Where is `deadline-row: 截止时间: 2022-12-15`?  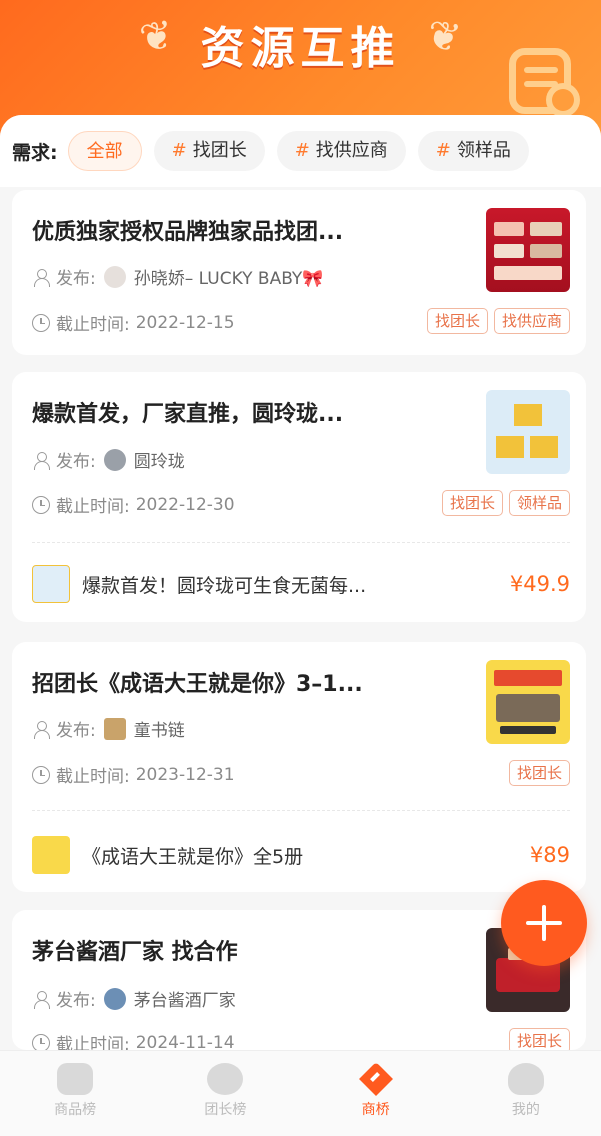
deadline-row: 截止时间: 2022-12-15 is located at coordinates (133, 322).